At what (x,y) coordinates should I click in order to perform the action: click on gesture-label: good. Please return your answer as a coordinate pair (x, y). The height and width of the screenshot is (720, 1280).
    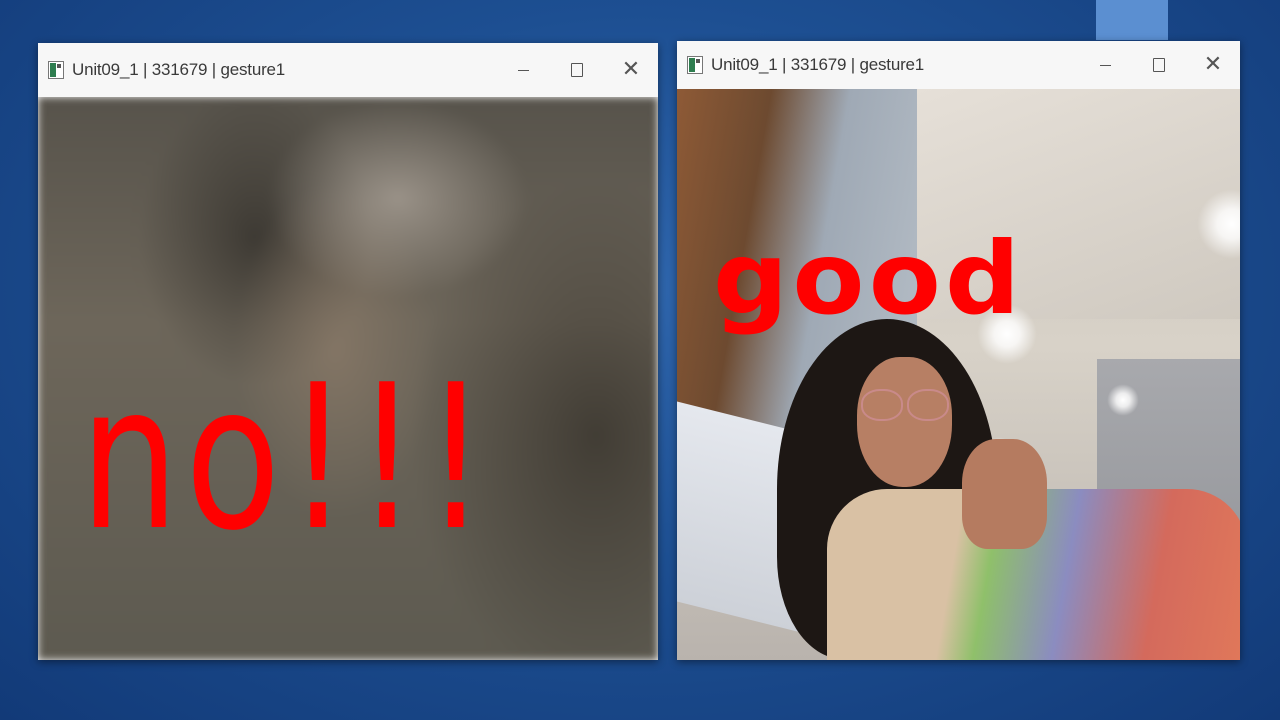
    Looking at the image, I should click on (869, 278).